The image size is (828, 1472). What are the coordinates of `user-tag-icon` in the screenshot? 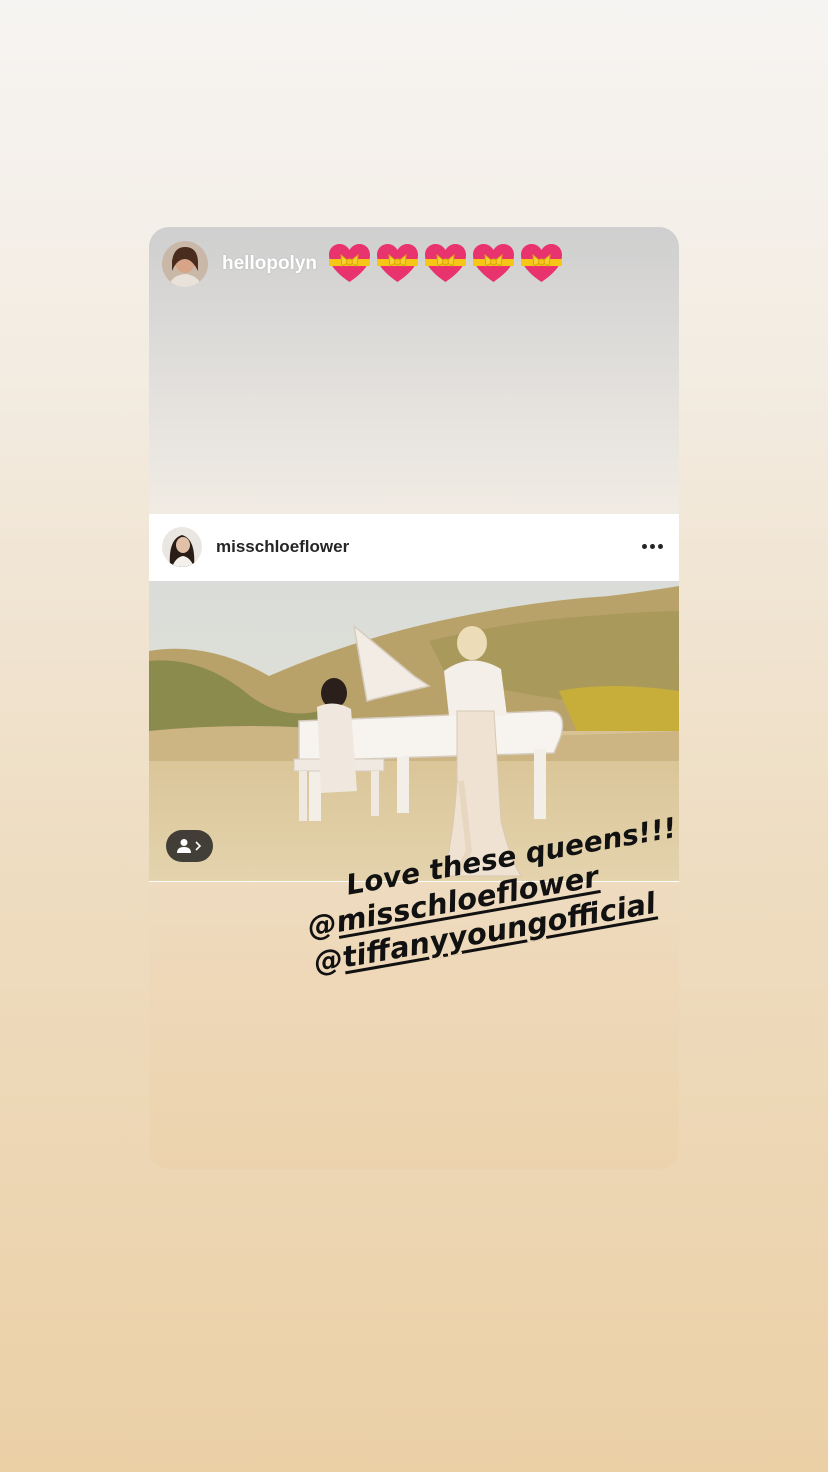 It's located at (189, 846).